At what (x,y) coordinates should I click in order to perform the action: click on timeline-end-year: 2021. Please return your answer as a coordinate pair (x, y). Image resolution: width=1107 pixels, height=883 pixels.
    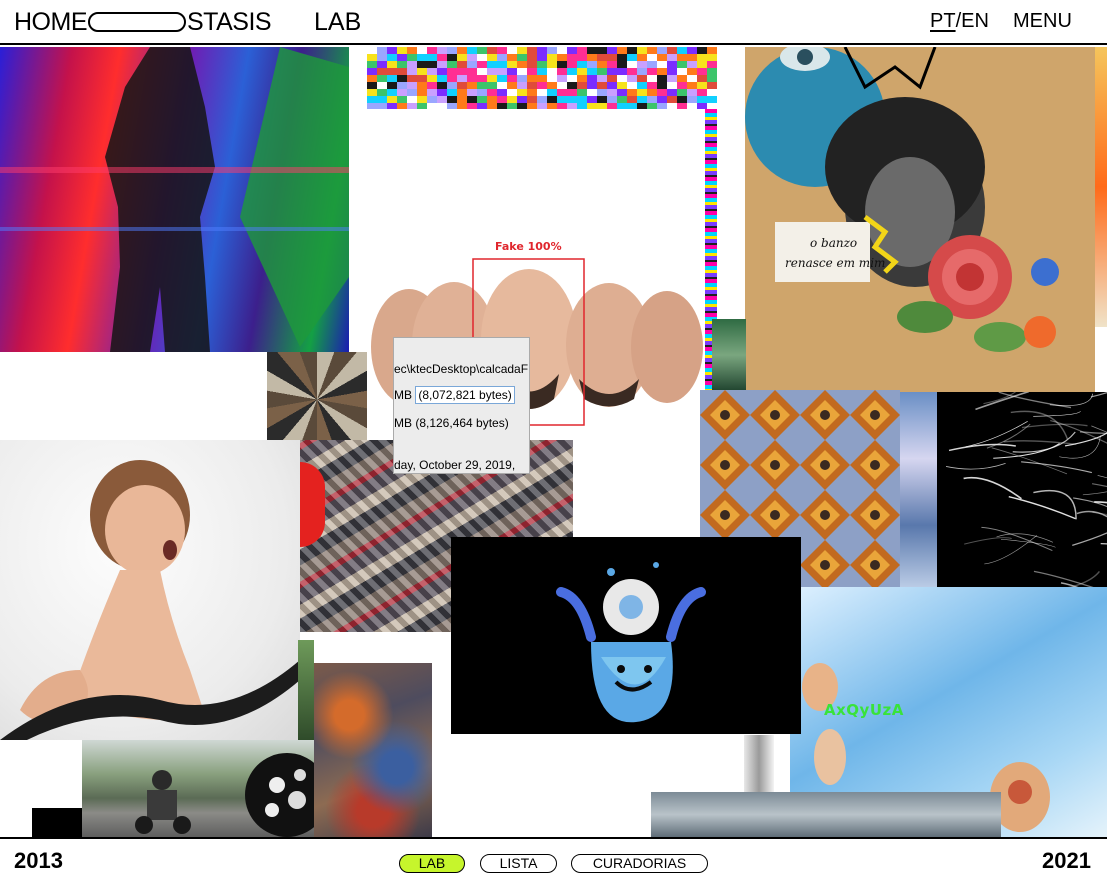
    Looking at the image, I should click on (1066, 860).